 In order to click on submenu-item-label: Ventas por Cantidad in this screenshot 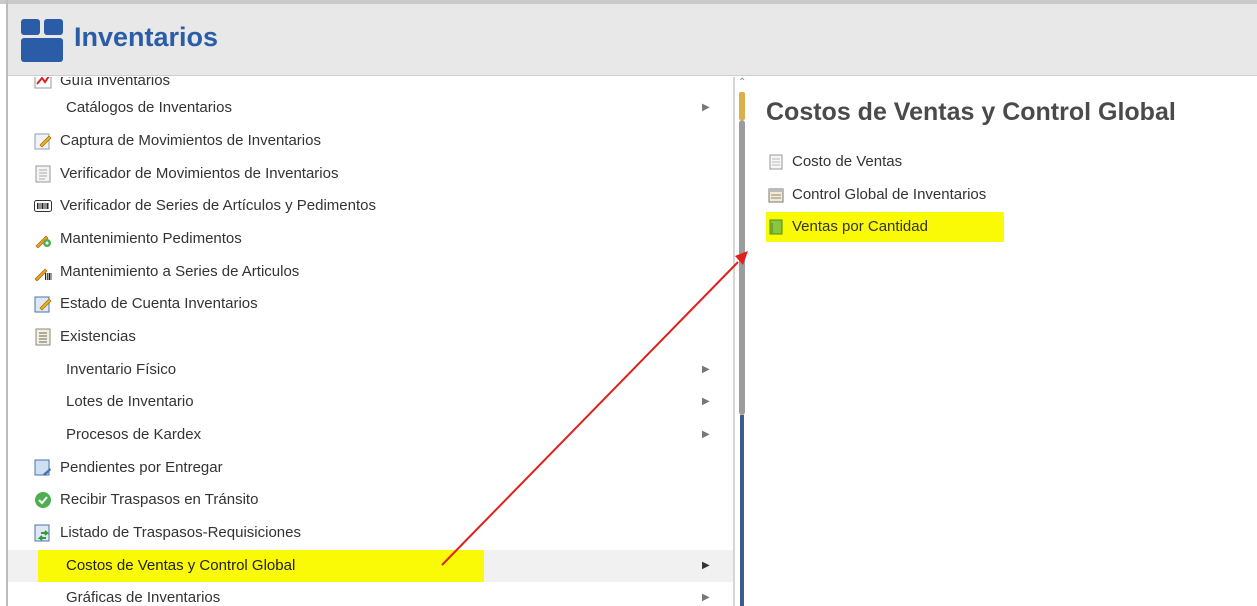, I will do `click(860, 226)`.